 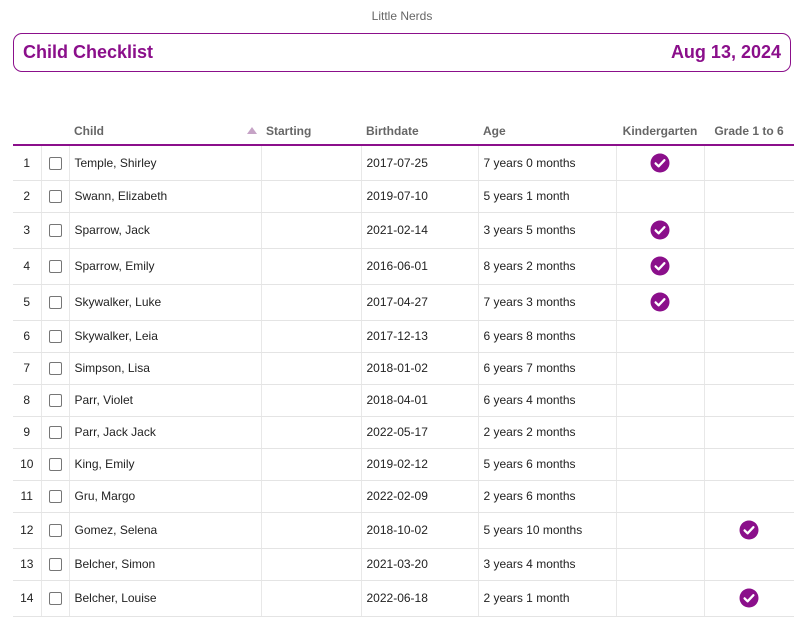 What do you see at coordinates (165, 530) in the screenshot?
I see `child-name: Gomez, Selena` at bounding box center [165, 530].